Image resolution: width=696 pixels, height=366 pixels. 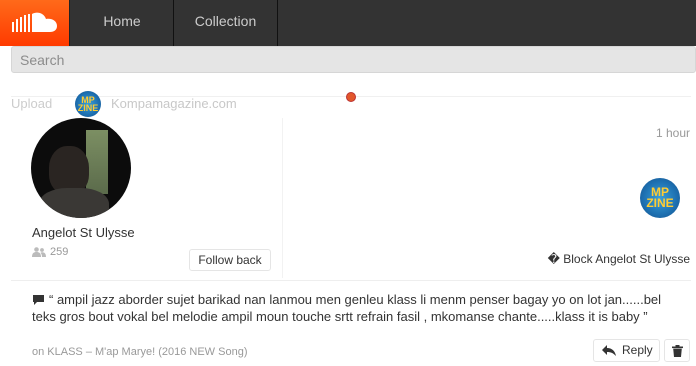 I want to click on search-input, so click(x=353, y=59).